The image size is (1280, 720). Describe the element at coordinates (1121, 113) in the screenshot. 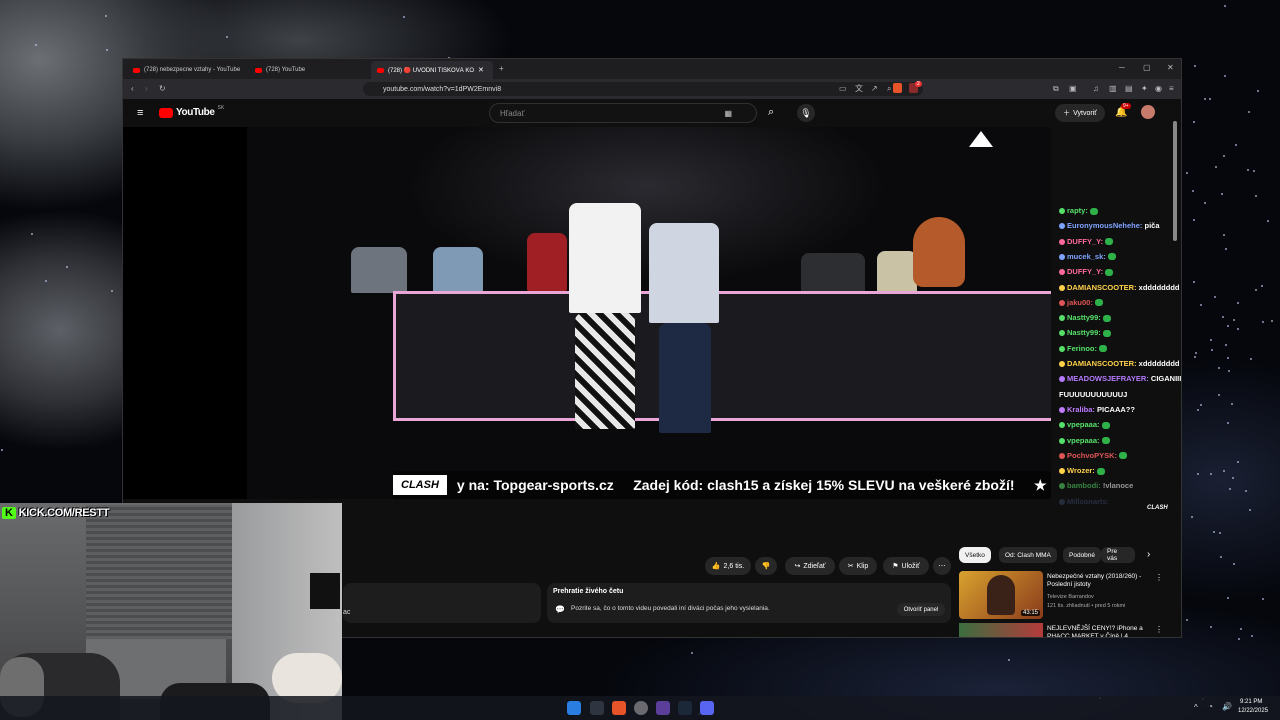

I see `notifications-bell-icon: 🔔` at that location.